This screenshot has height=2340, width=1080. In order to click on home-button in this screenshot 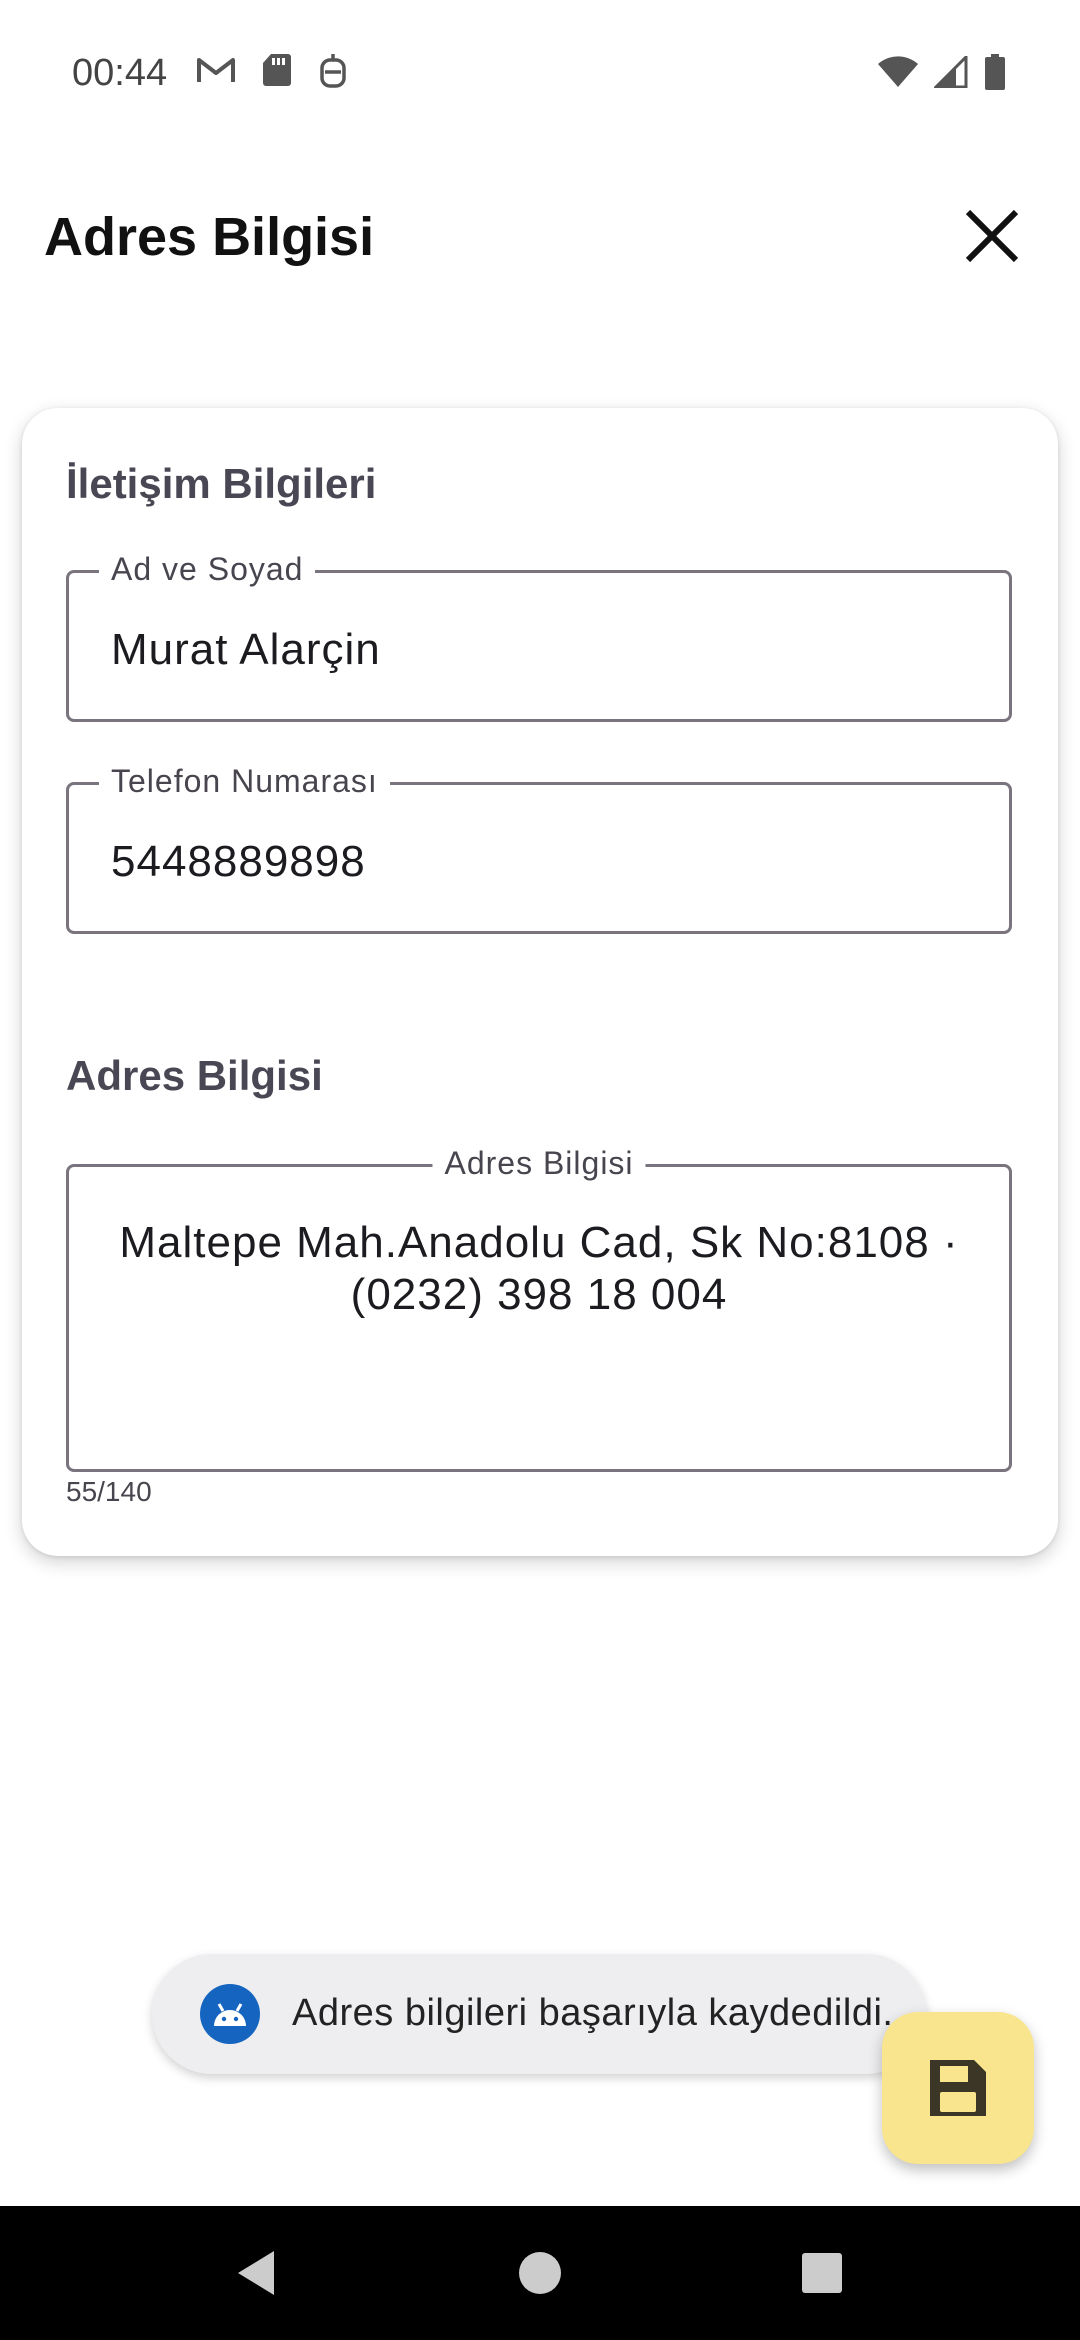, I will do `click(540, 2273)`.